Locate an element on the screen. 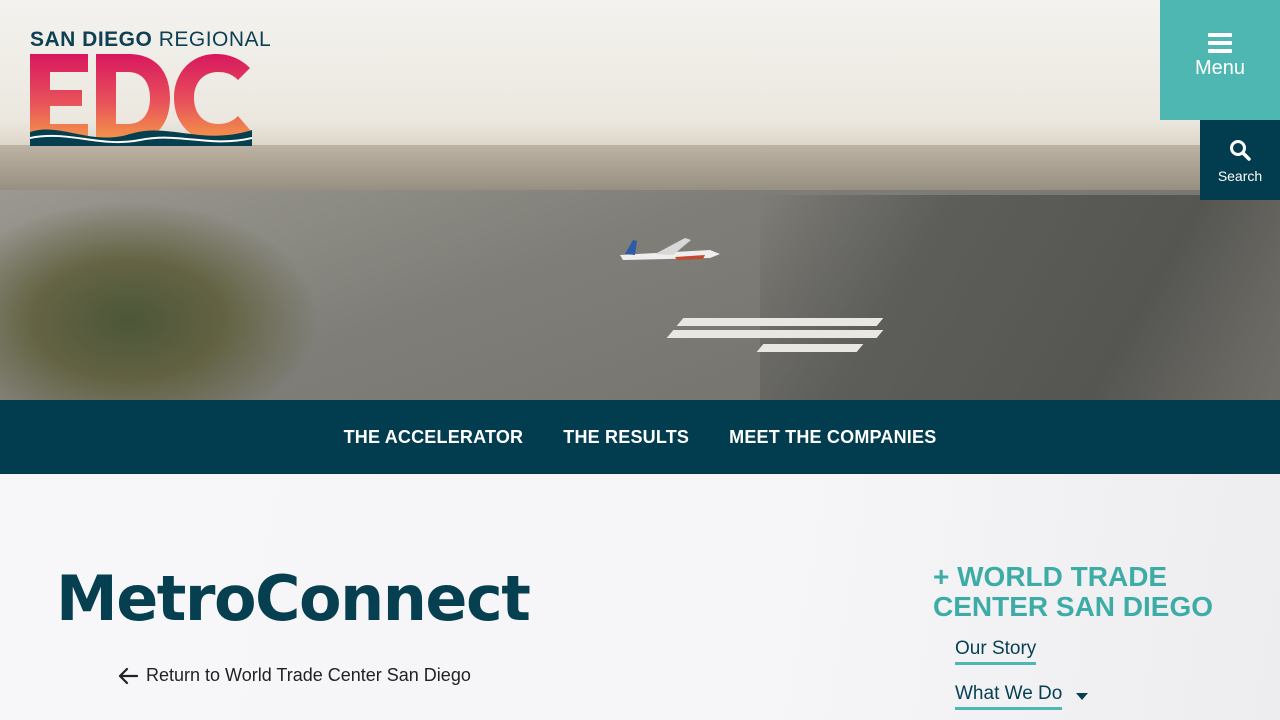 This screenshot has width=1280, height=720. hero-runway is located at coordinates (1020, 297).